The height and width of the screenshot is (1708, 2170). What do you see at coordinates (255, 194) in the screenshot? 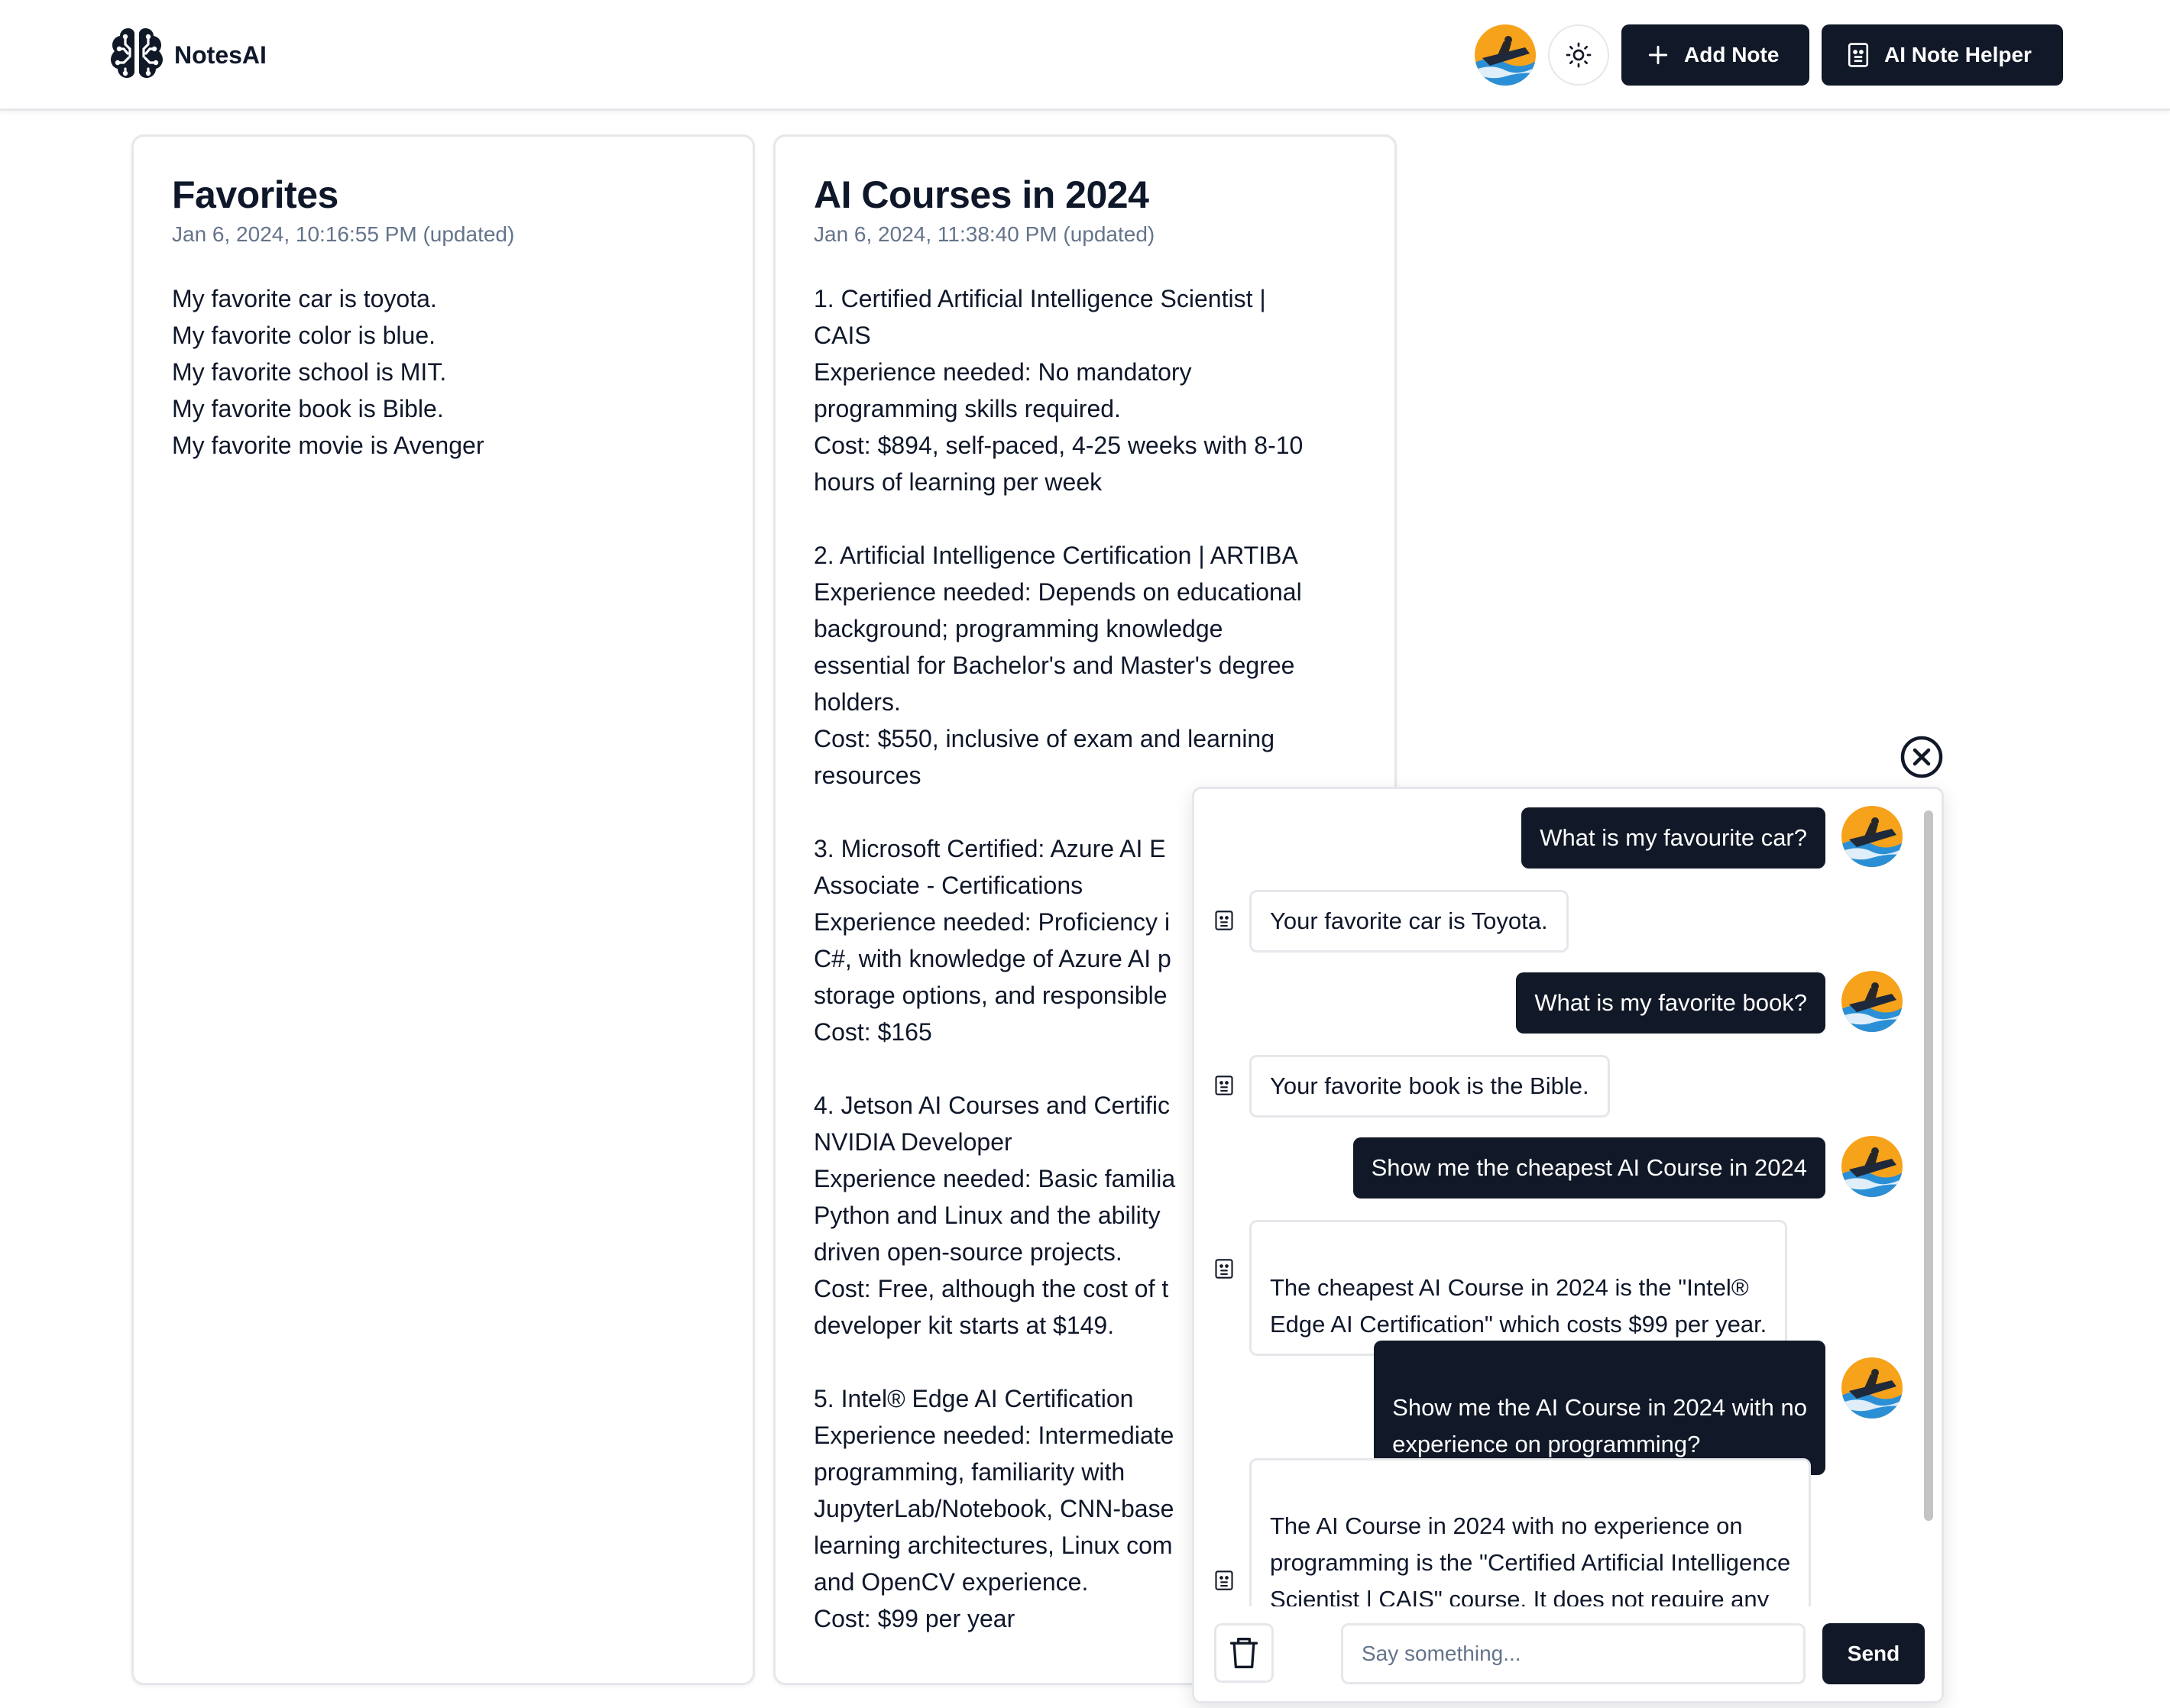
I see `note-title: Favorites` at bounding box center [255, 194].